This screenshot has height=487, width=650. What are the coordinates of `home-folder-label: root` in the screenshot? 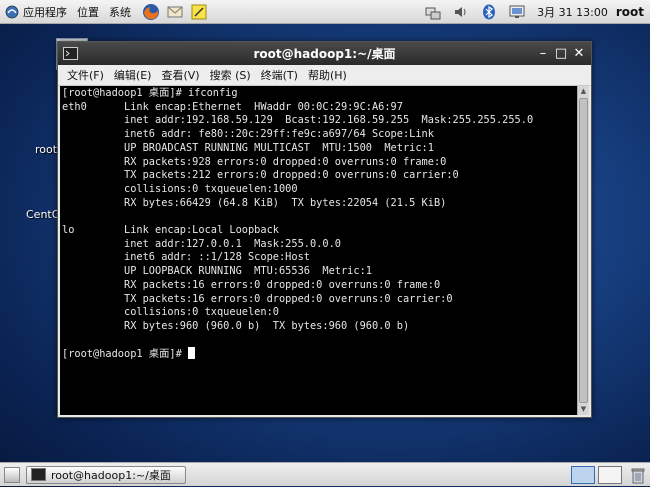 It's located at (46, 149).